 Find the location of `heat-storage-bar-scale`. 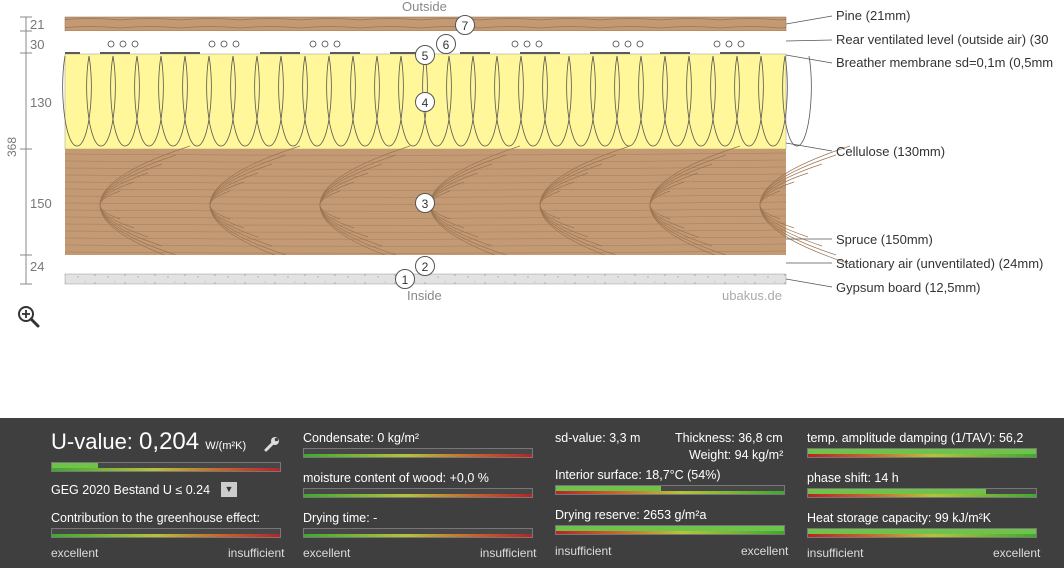

heat-storage-bar-scale is located at coordinates (922, 535).